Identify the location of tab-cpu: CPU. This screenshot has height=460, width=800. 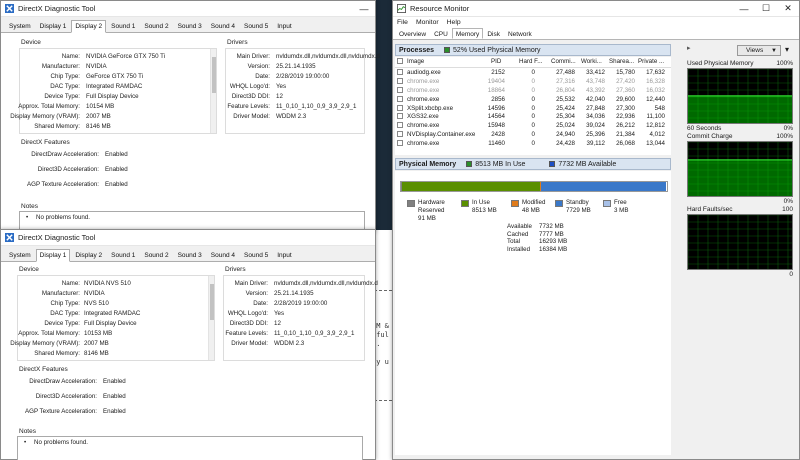
(441, 33).